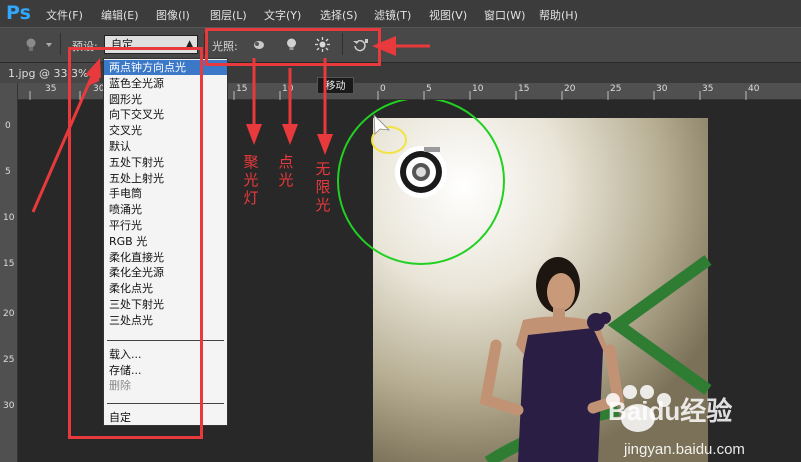  I want to click on watermark-url: jingyan.baidu.com, so click(684, 449).